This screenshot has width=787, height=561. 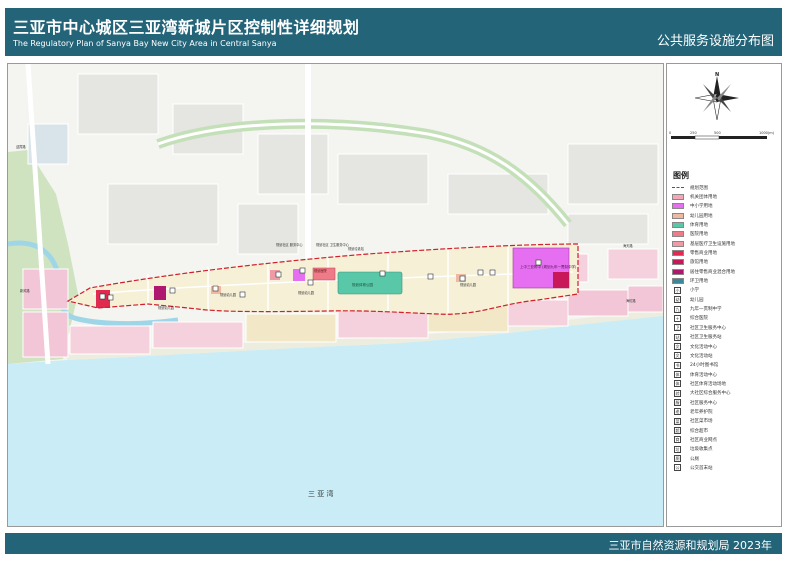 I want to click on facility-symbol-icon: 商, so click(x=677, y=440).